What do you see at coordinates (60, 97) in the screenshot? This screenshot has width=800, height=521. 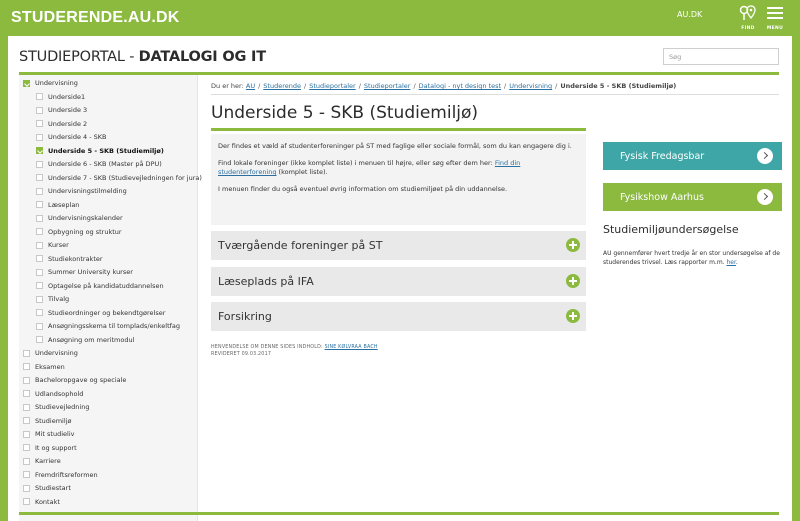 I see `sidebar-item: Underside1` at bounding box center [60, 97].